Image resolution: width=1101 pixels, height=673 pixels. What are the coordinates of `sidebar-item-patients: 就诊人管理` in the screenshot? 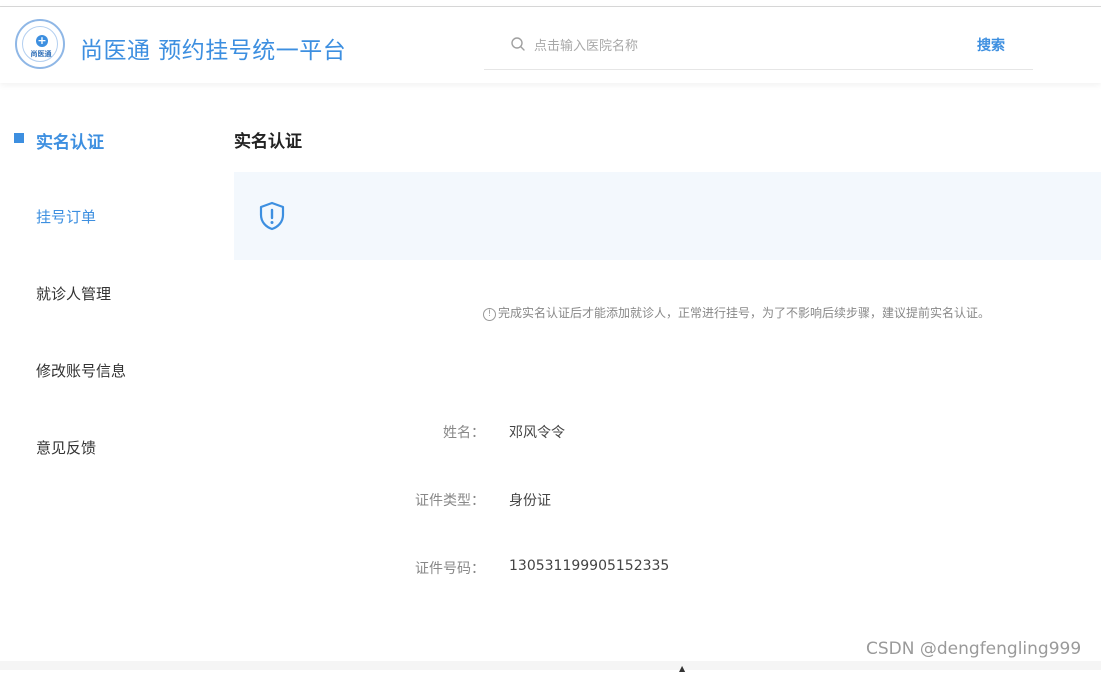 It's located at (73, 293).